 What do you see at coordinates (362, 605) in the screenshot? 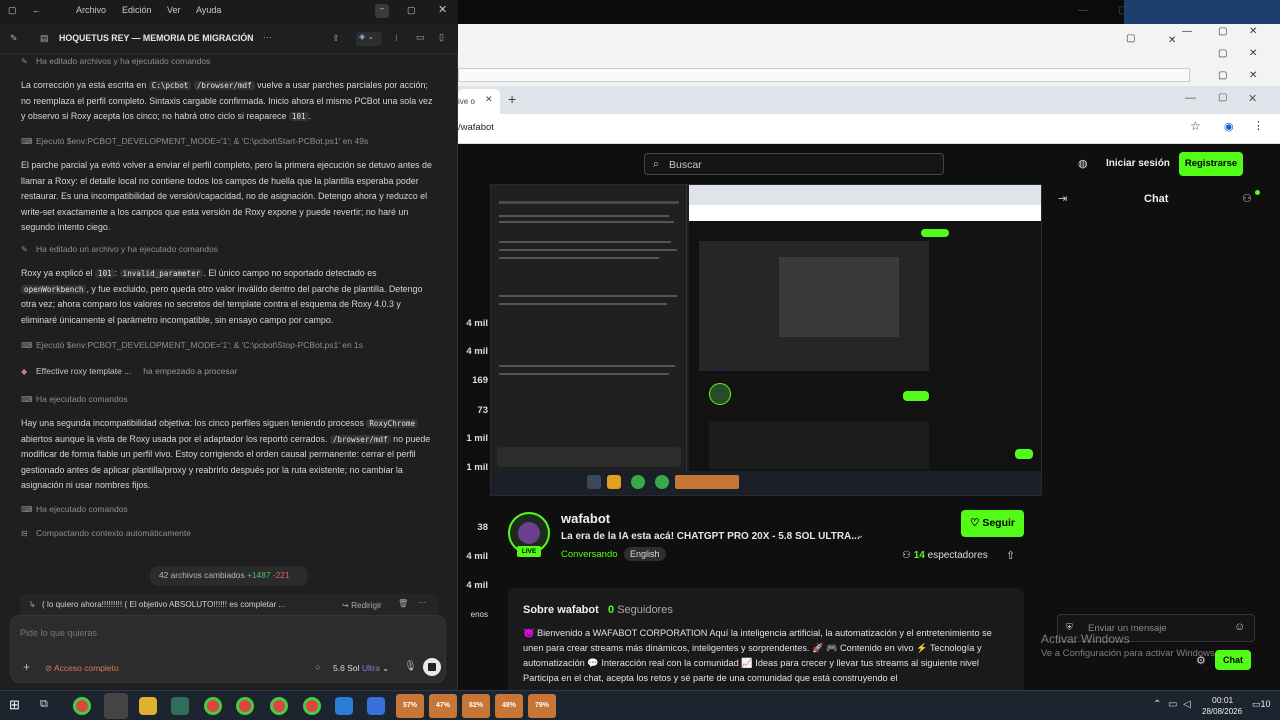
I see `redirect-button: ↪ Redirigir` at bounding box center [362, 605].